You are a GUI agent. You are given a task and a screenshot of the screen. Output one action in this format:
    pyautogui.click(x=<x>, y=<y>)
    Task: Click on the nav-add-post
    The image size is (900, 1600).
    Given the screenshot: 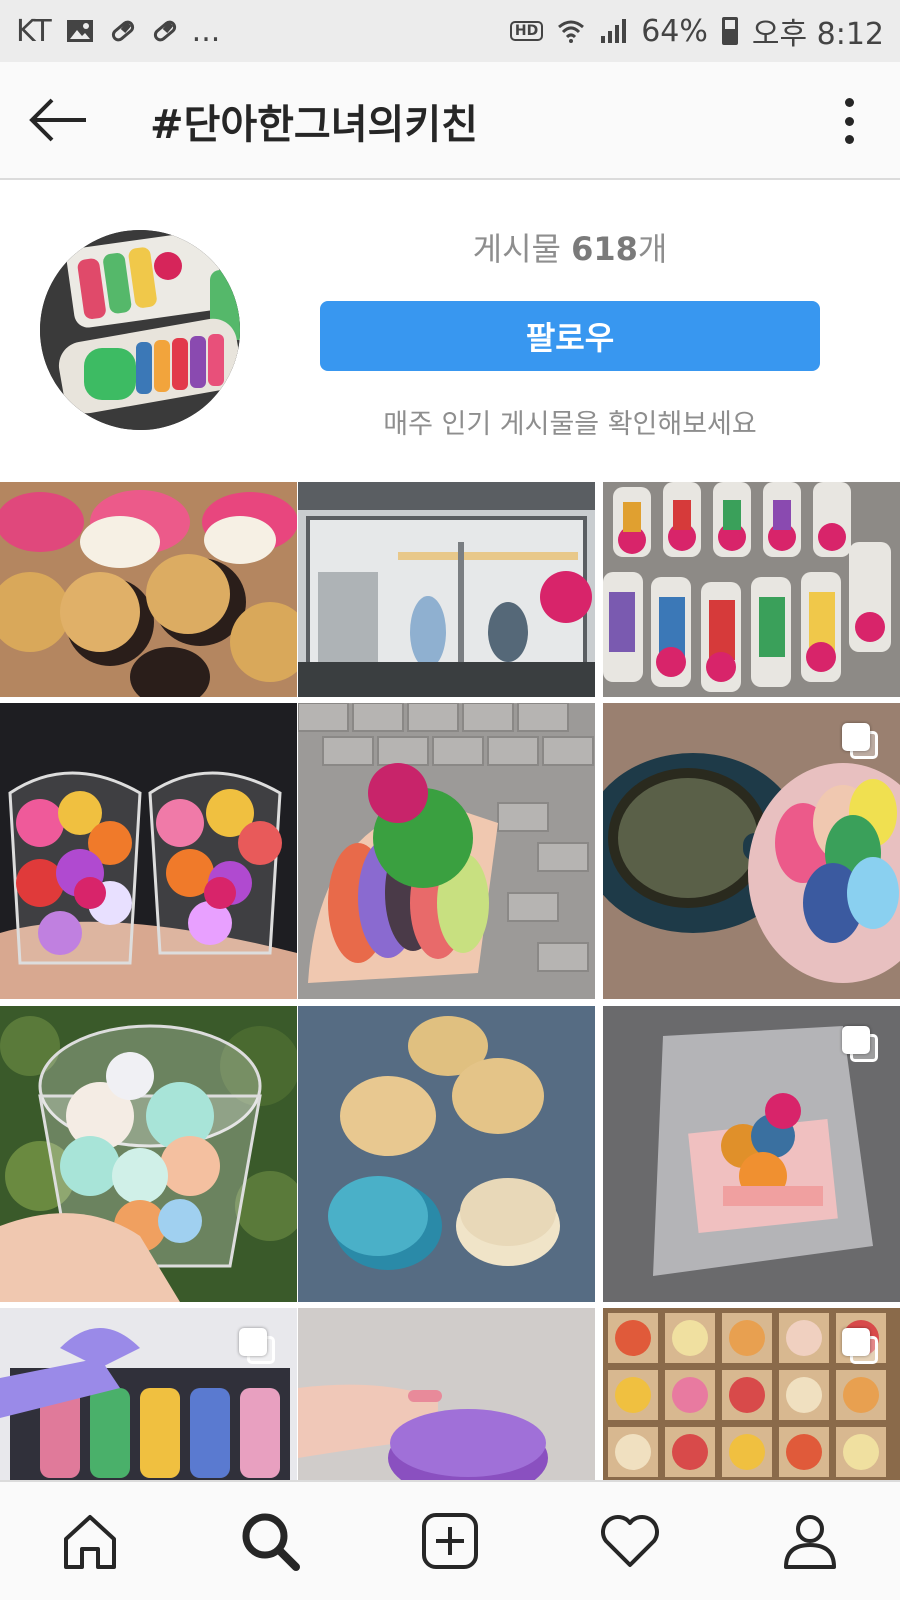 What is the action you would take?
    pyautogui.click(x=450, y=1541)
    